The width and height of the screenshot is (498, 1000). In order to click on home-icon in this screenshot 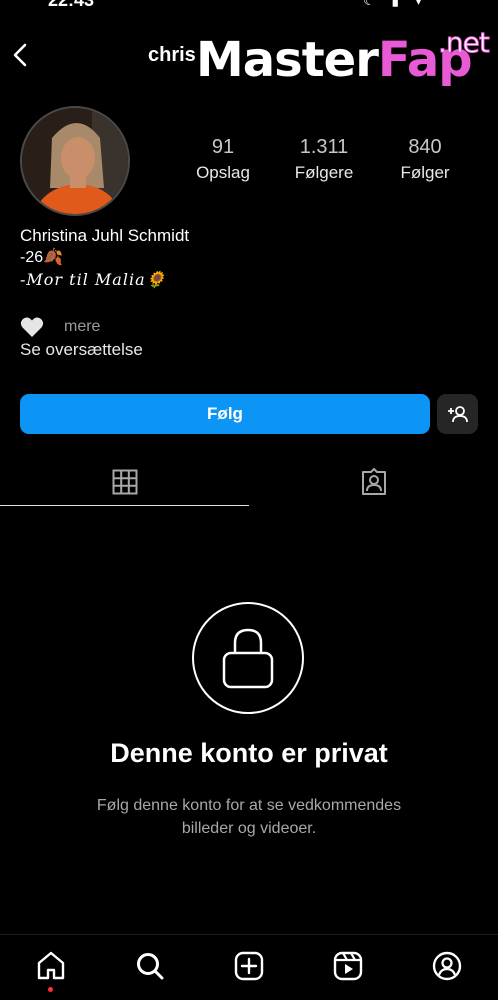, I will do `click(51, 965)`.